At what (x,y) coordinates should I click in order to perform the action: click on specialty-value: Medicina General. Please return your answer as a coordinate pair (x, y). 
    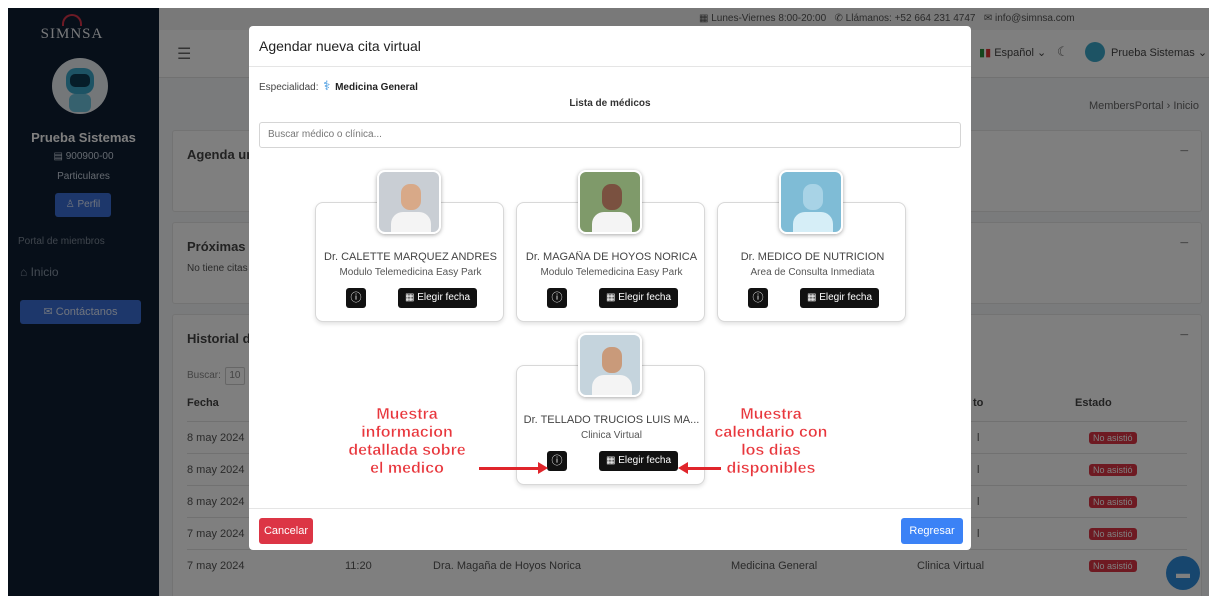
    Looking at the image, I should click on (376, 87).